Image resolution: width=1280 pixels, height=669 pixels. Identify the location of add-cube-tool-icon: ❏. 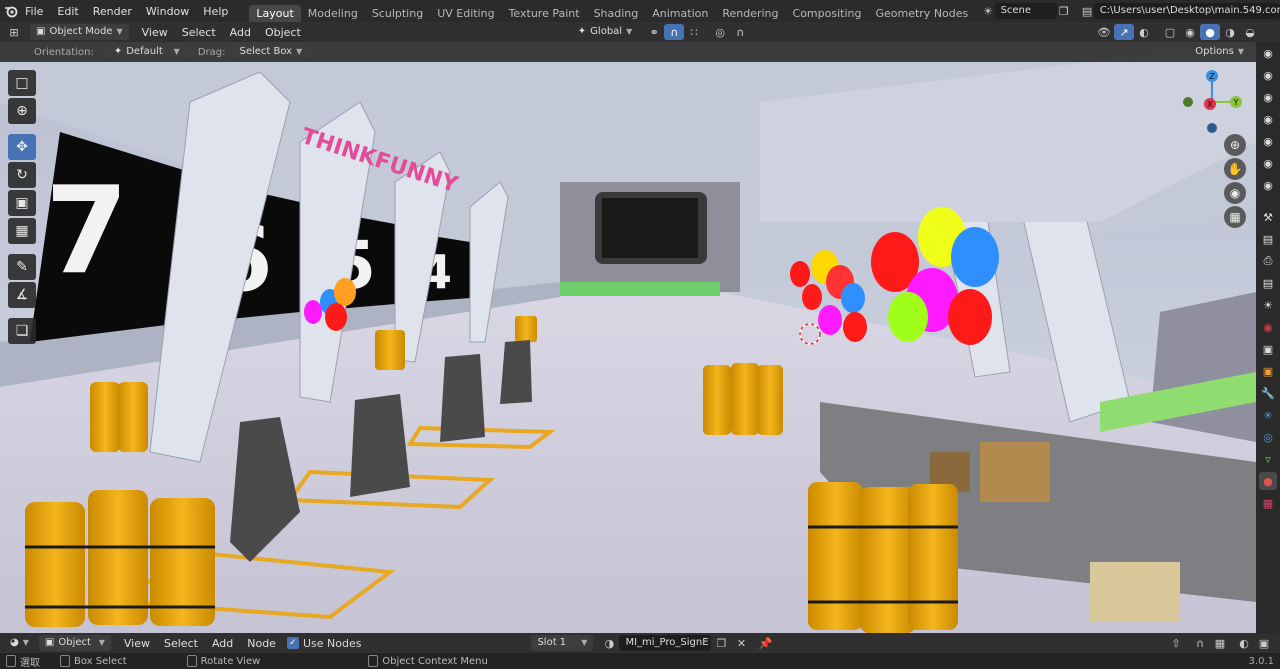
(22, 331).